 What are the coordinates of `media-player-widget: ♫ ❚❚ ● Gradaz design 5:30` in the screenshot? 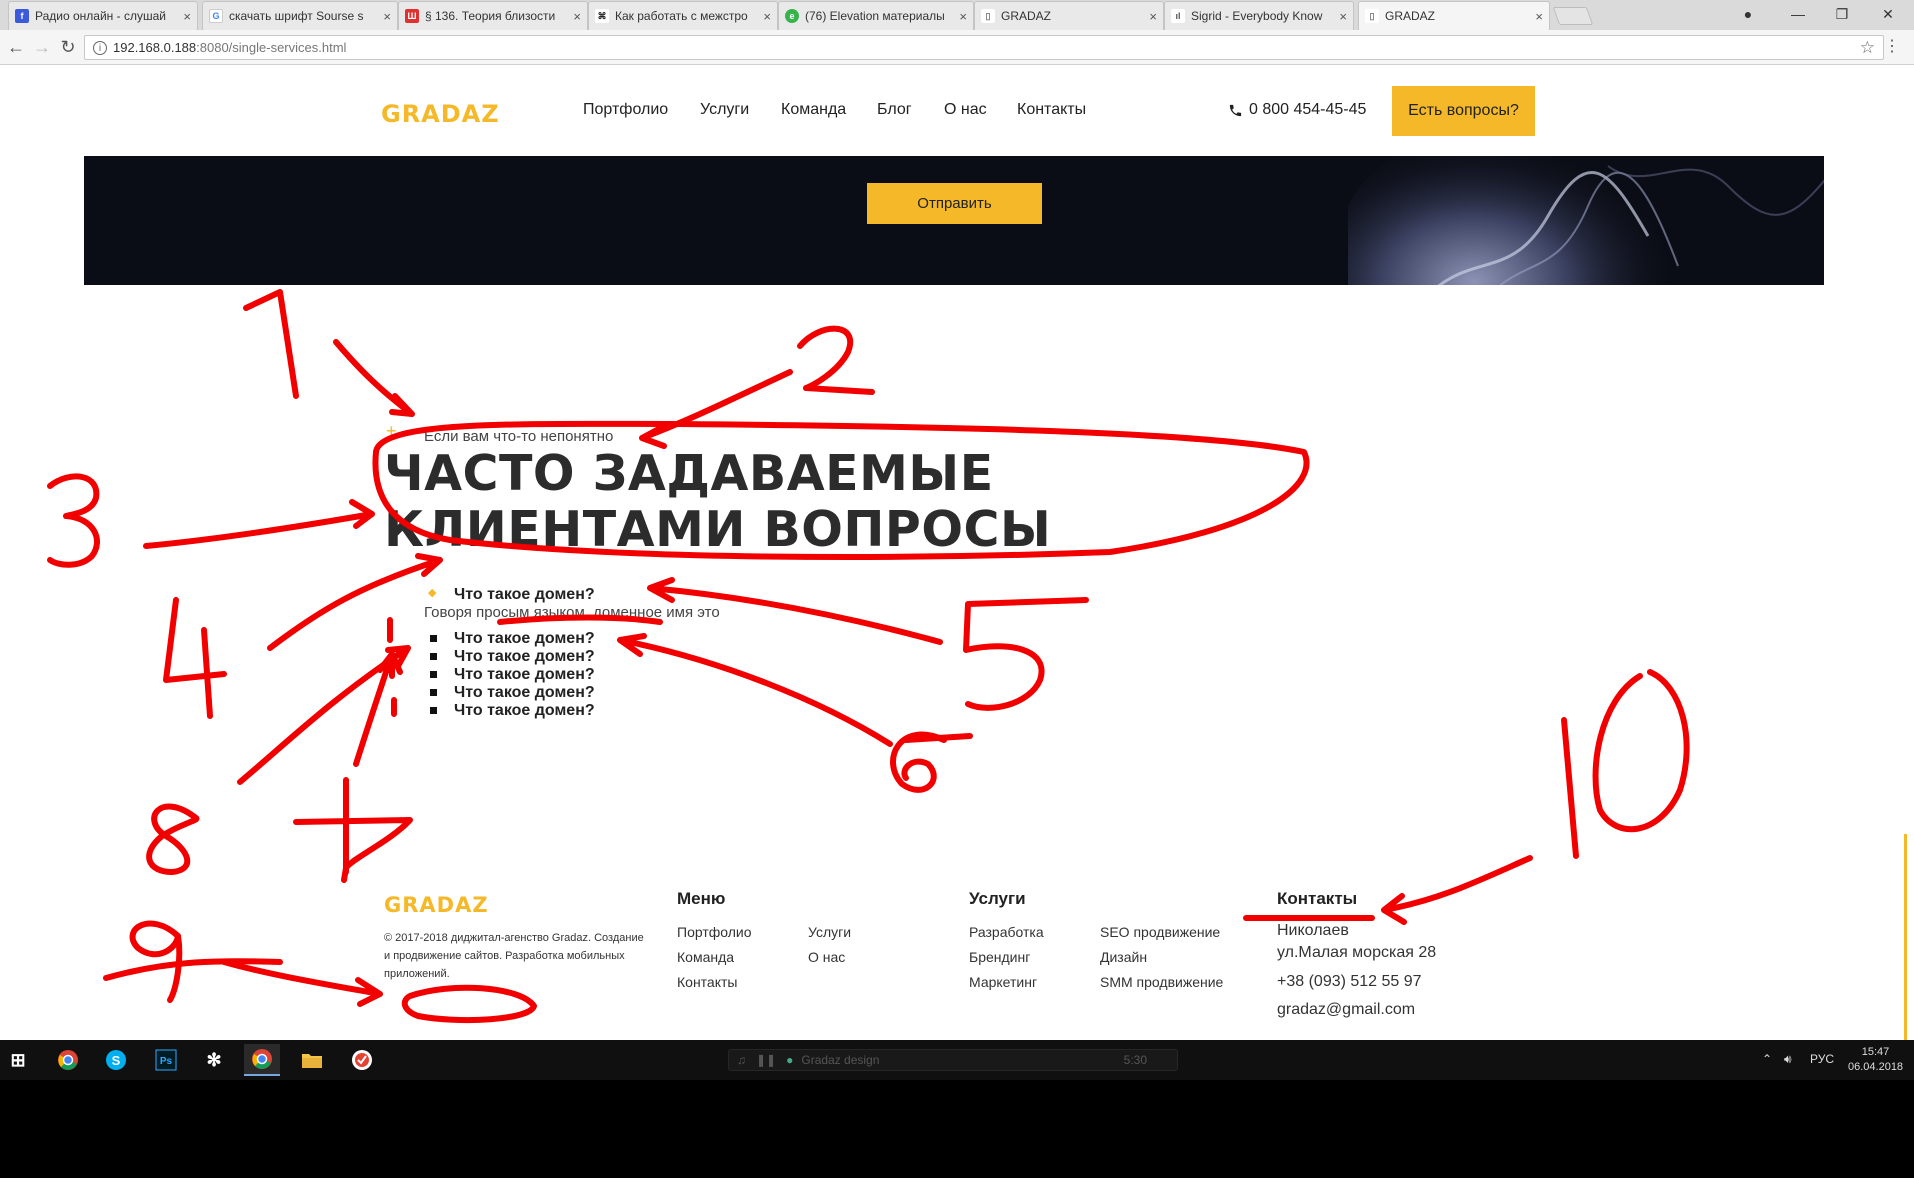 It's located at (953, 1060).